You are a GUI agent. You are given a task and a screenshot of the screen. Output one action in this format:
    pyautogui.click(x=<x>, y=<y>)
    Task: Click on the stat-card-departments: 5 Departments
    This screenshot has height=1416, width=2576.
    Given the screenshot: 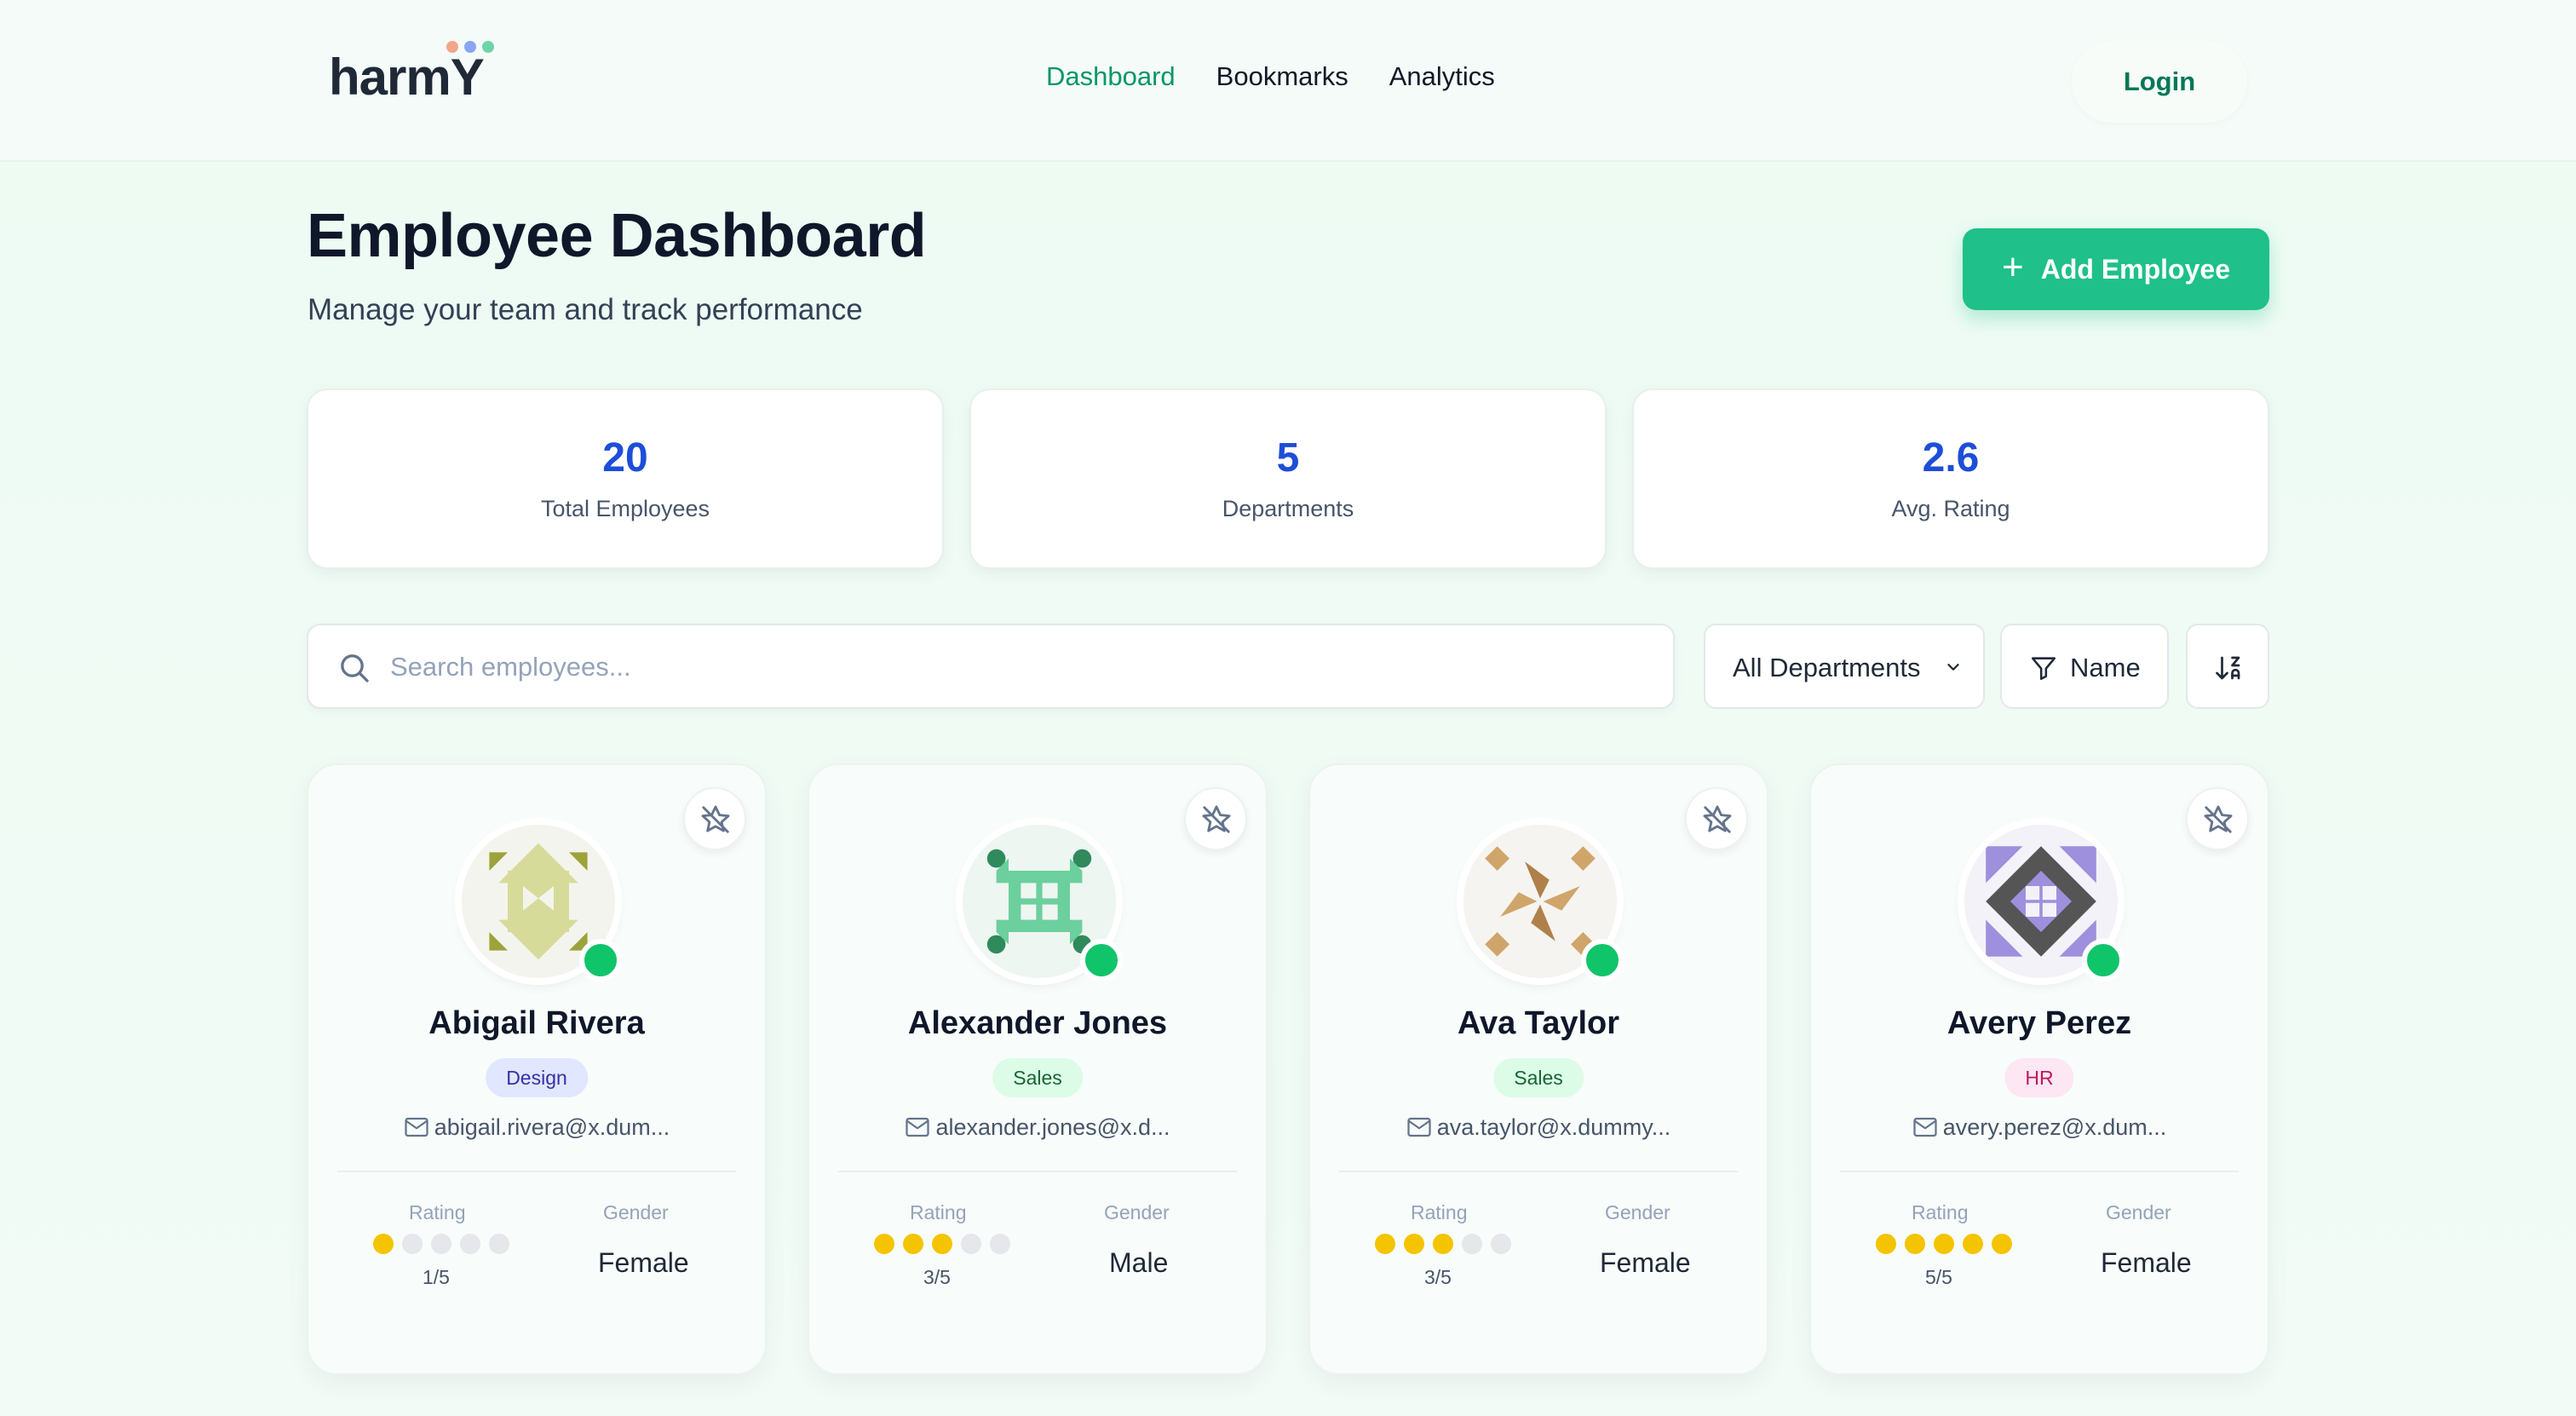 What is the action you would take?
    pyautogui.click(x=1288, y=479)
    